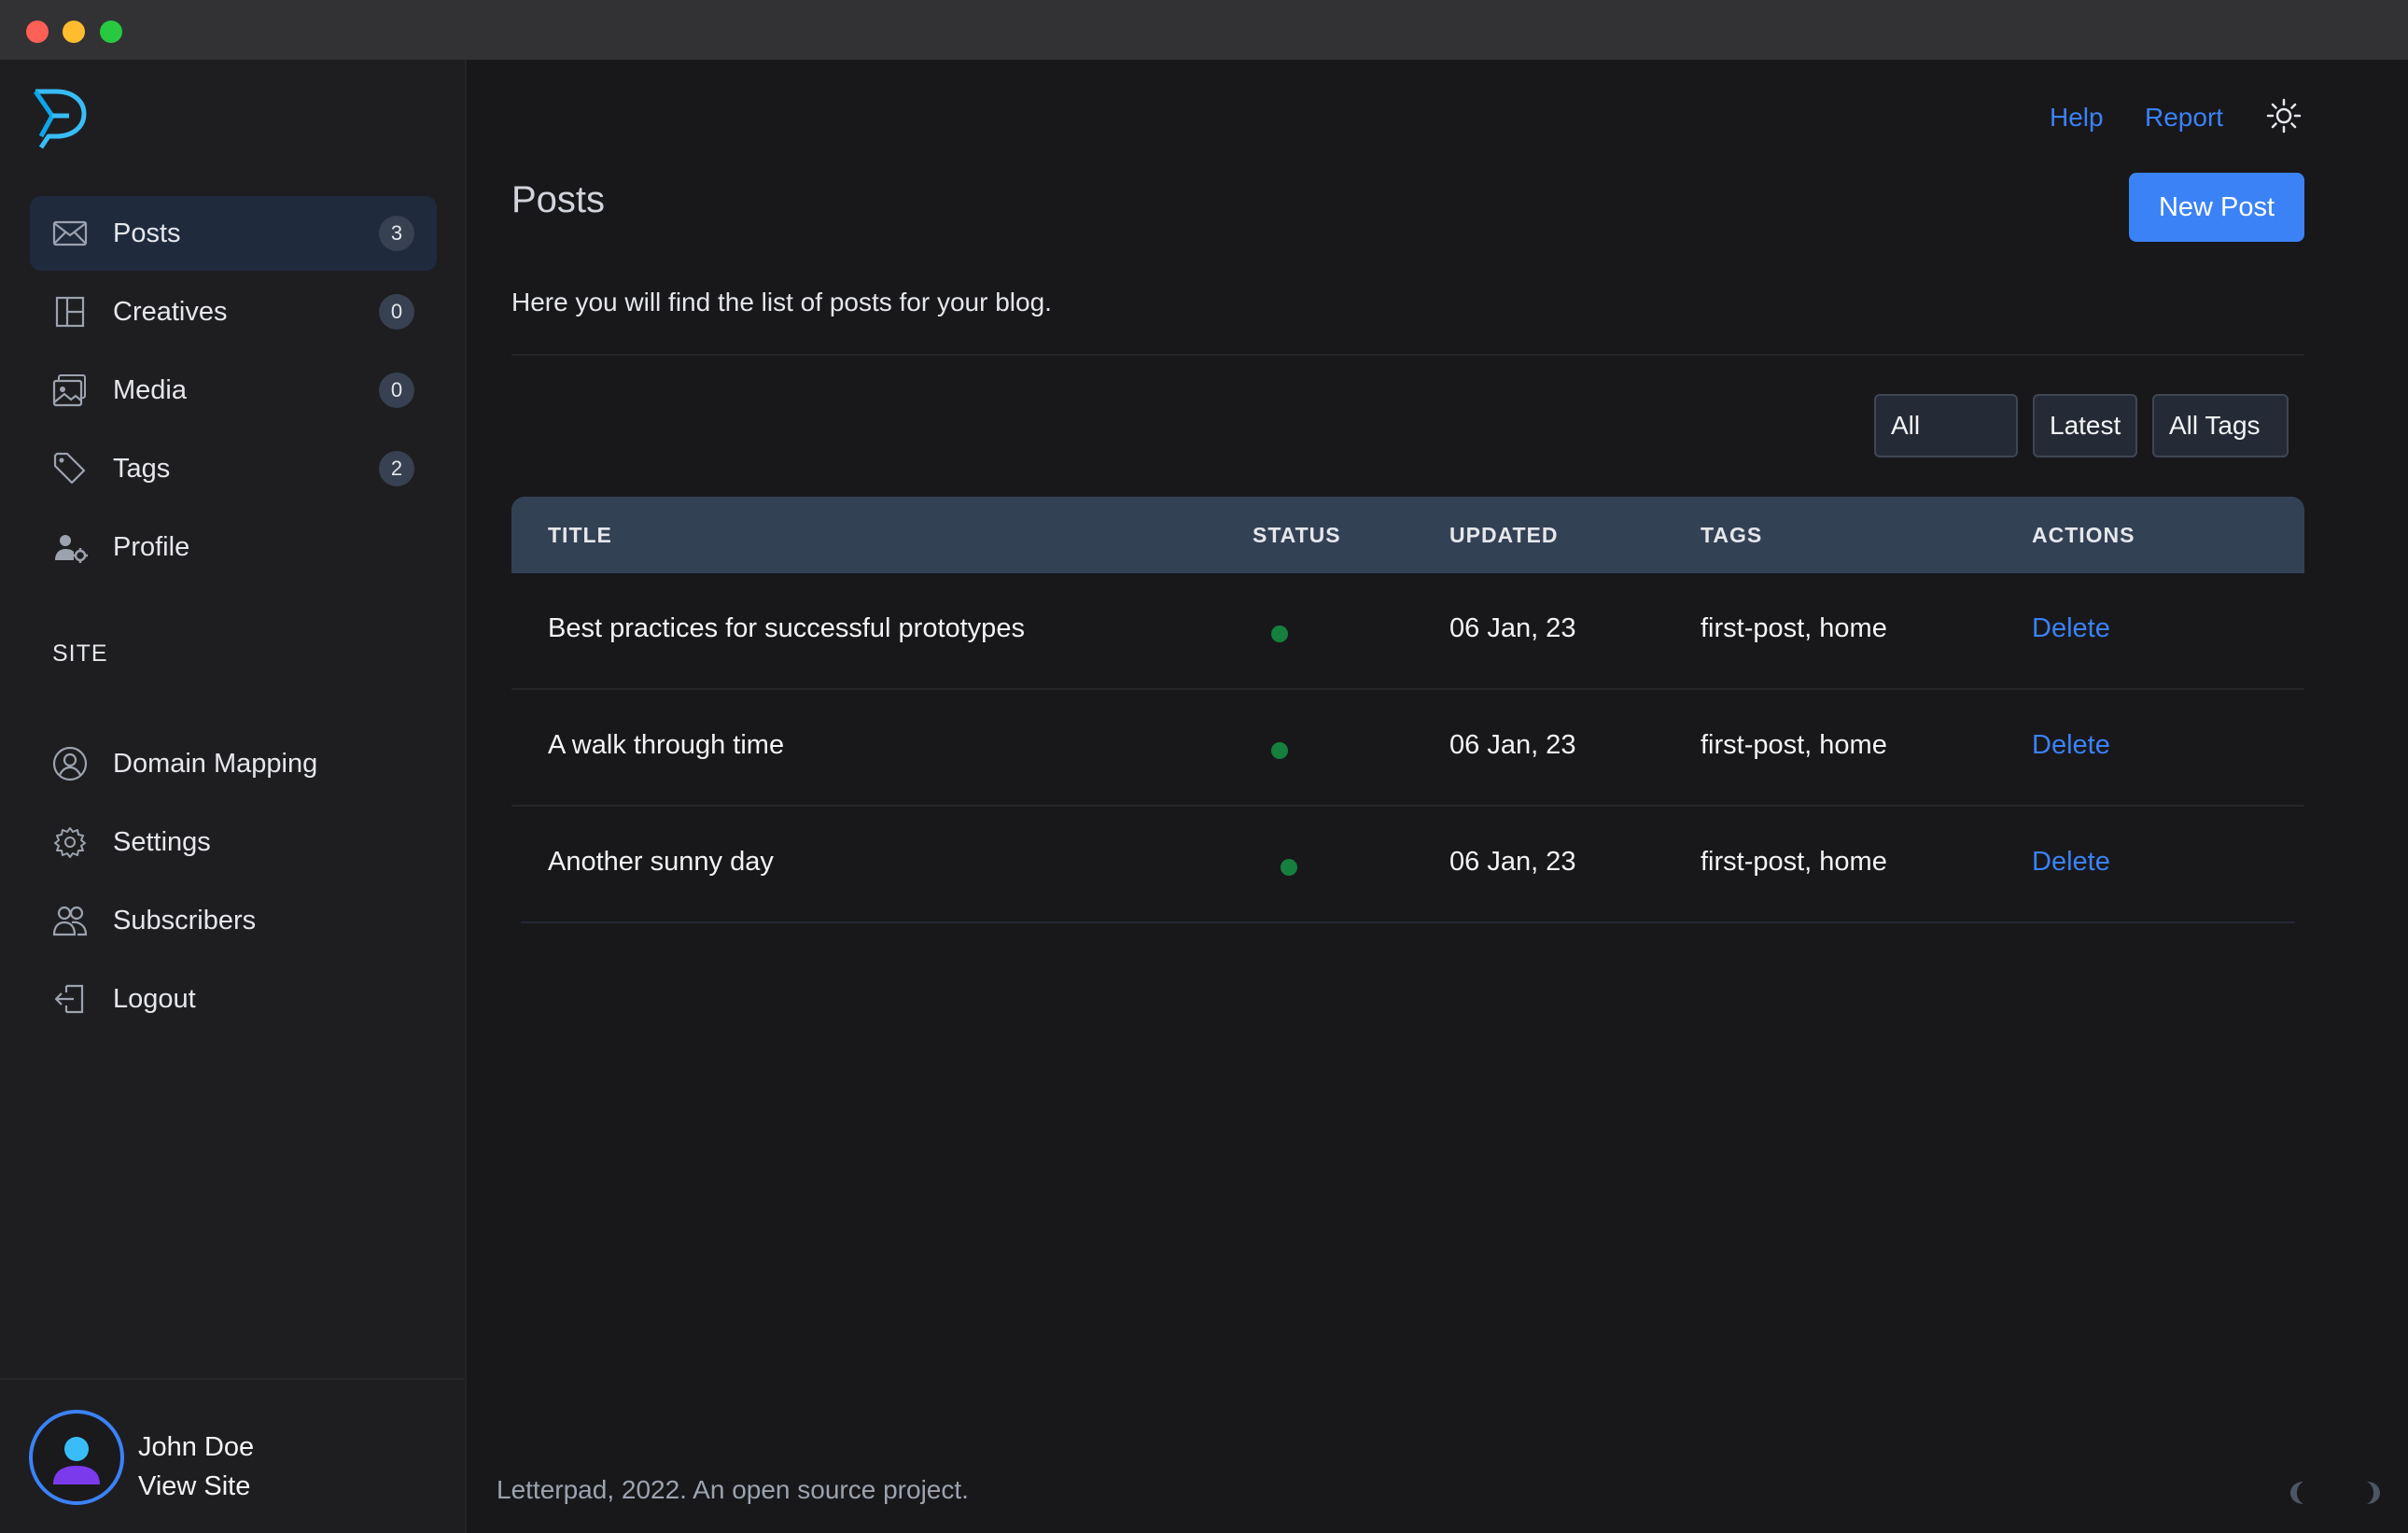  What do you see at coordinates (661, 862) in the screenshot?
I see `post-title: Another sunny day` at bounding box center [661, 862].